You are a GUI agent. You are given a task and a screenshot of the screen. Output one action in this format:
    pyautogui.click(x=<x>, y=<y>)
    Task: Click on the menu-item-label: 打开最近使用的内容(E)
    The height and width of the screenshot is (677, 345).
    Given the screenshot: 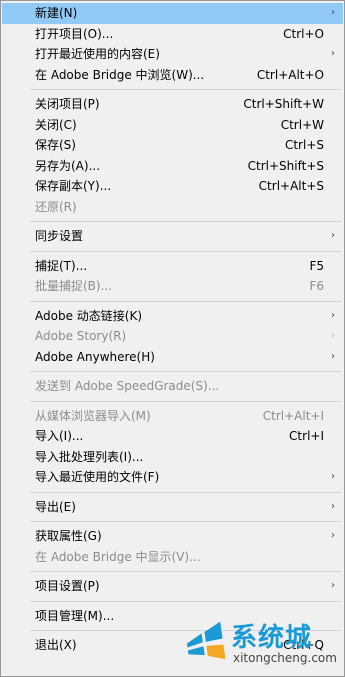 What is the action you would take?
    pyautogui.click(x=97, y=54)
    